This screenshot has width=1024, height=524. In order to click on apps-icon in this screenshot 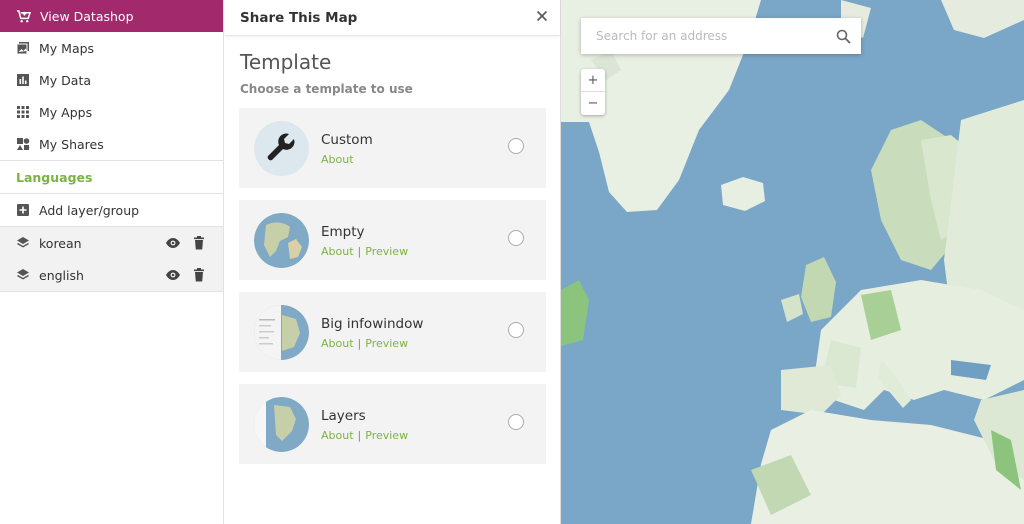, I will do `click(23, 112)`.